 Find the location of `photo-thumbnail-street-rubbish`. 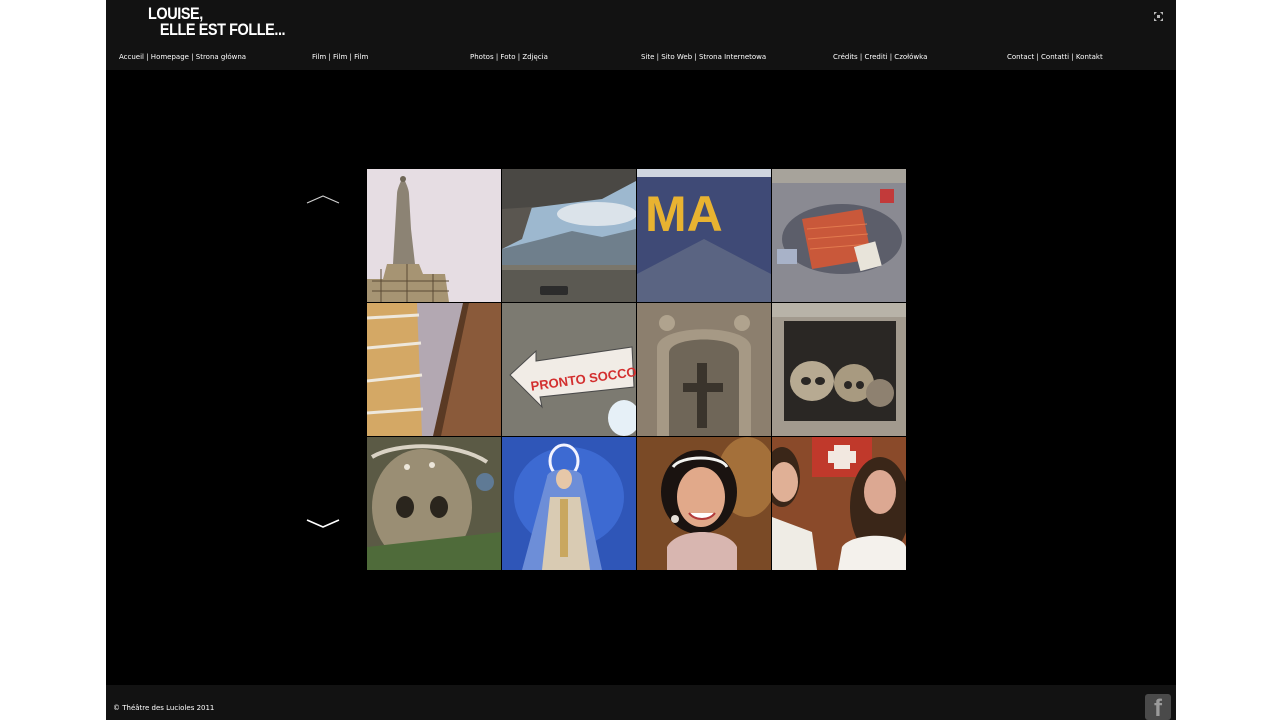

photo-thumbnail-street-rubbish is located at coordinates (839, 235).